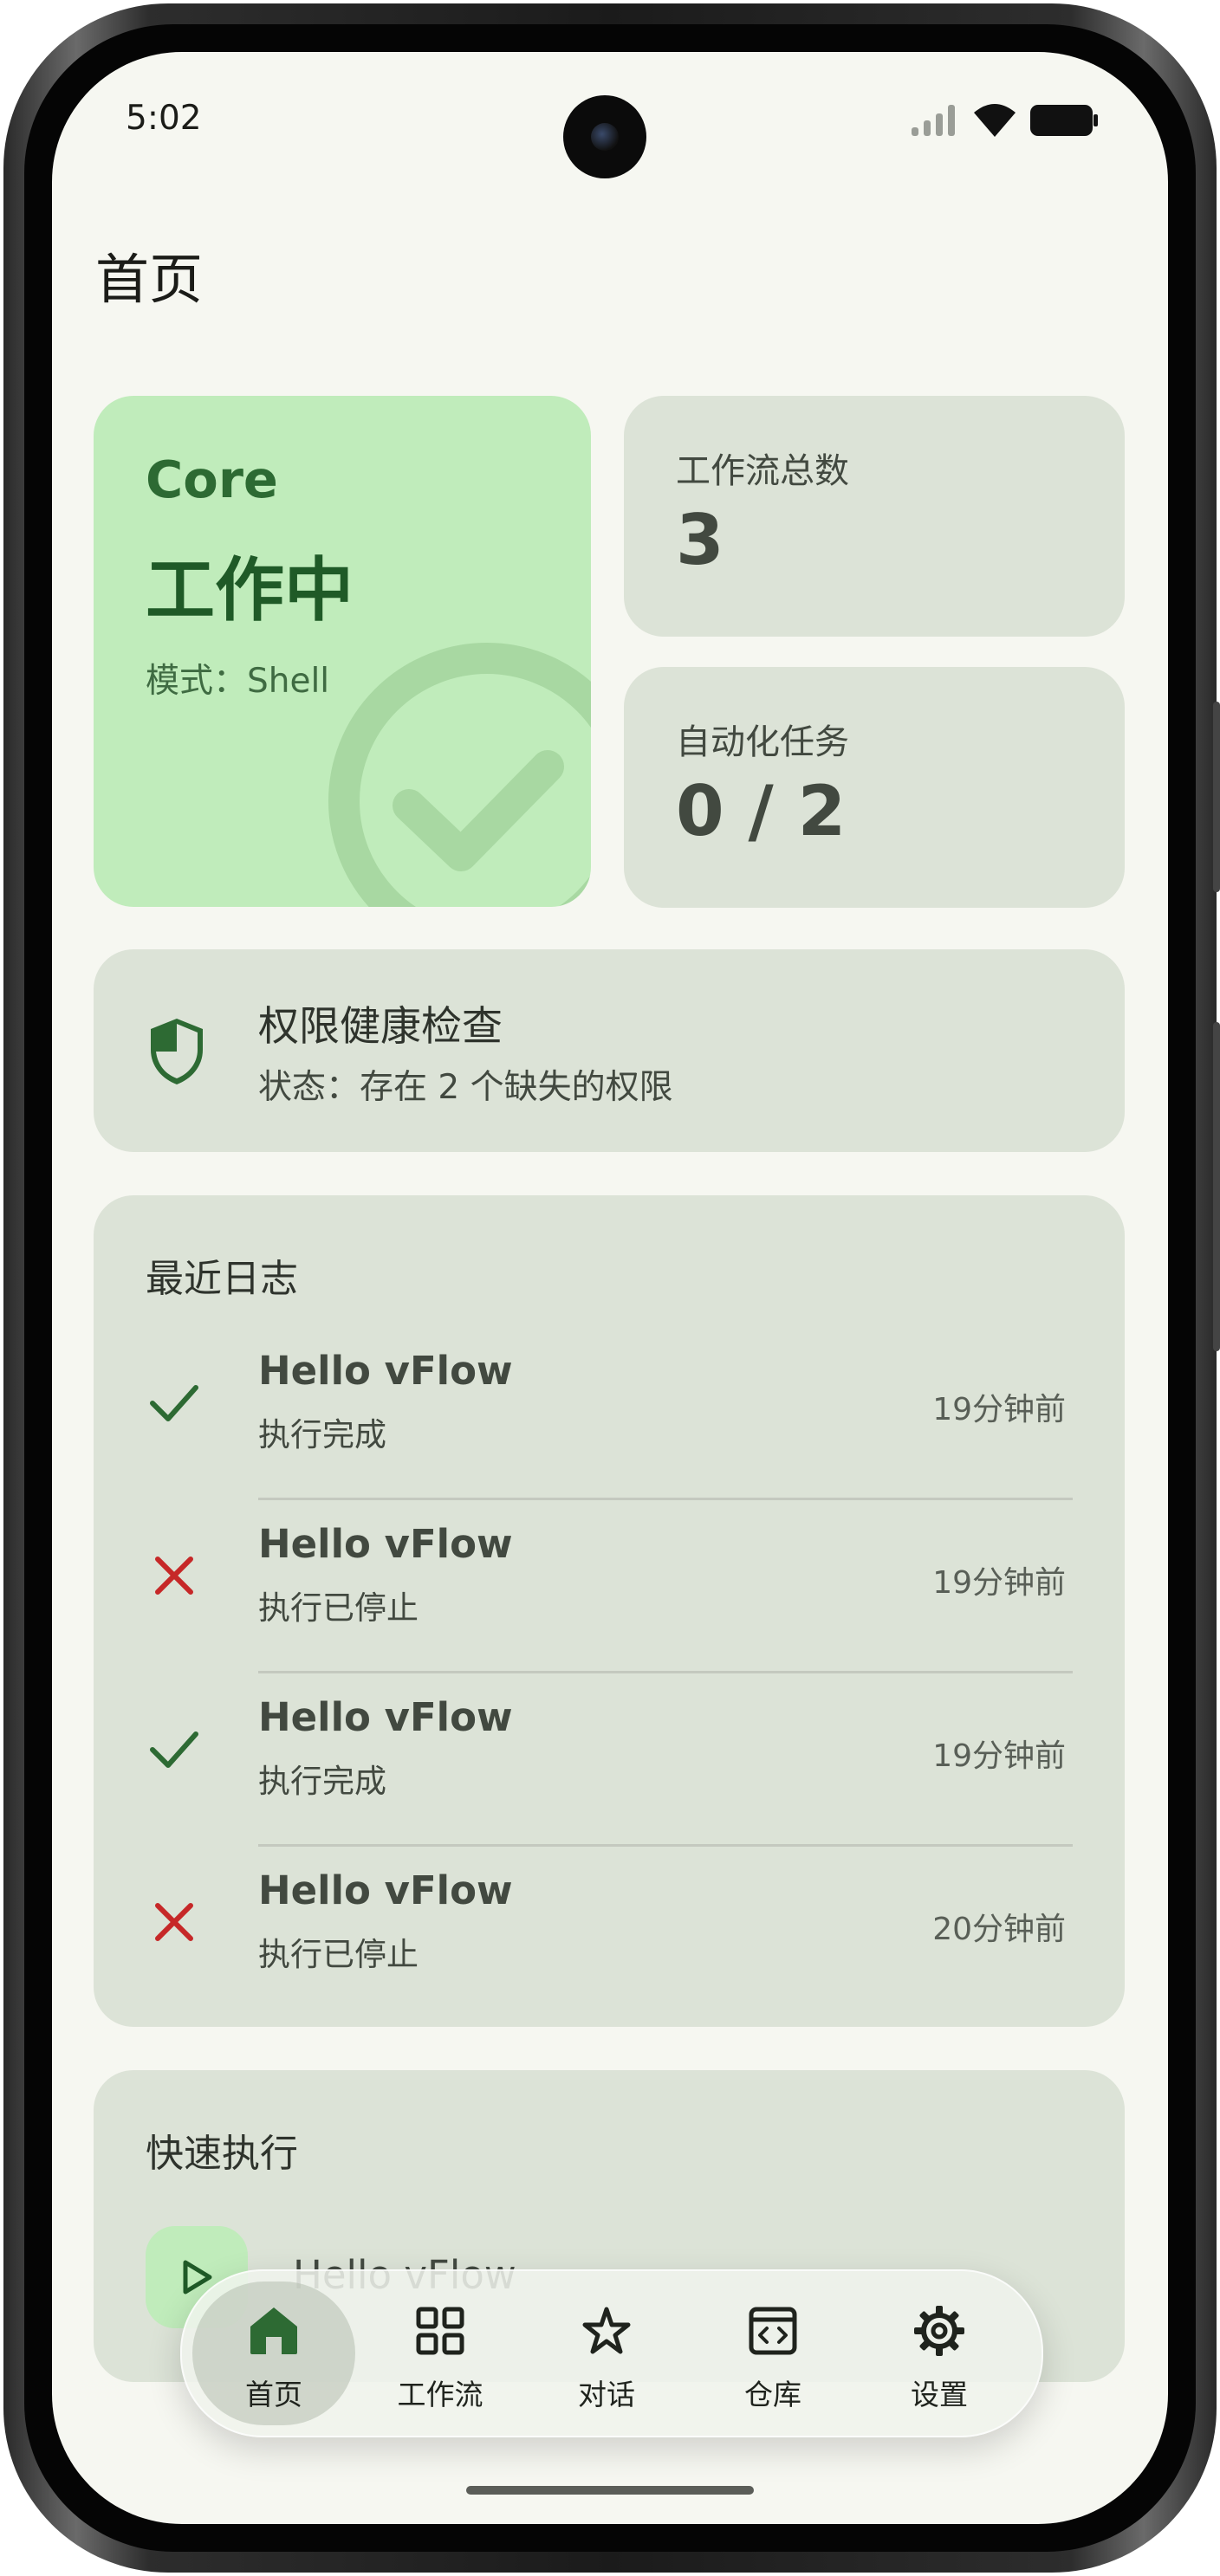 Image resolution: width=1220 pixels, height=2576 pixels. I want to click on front-camera, so click(604, 136).